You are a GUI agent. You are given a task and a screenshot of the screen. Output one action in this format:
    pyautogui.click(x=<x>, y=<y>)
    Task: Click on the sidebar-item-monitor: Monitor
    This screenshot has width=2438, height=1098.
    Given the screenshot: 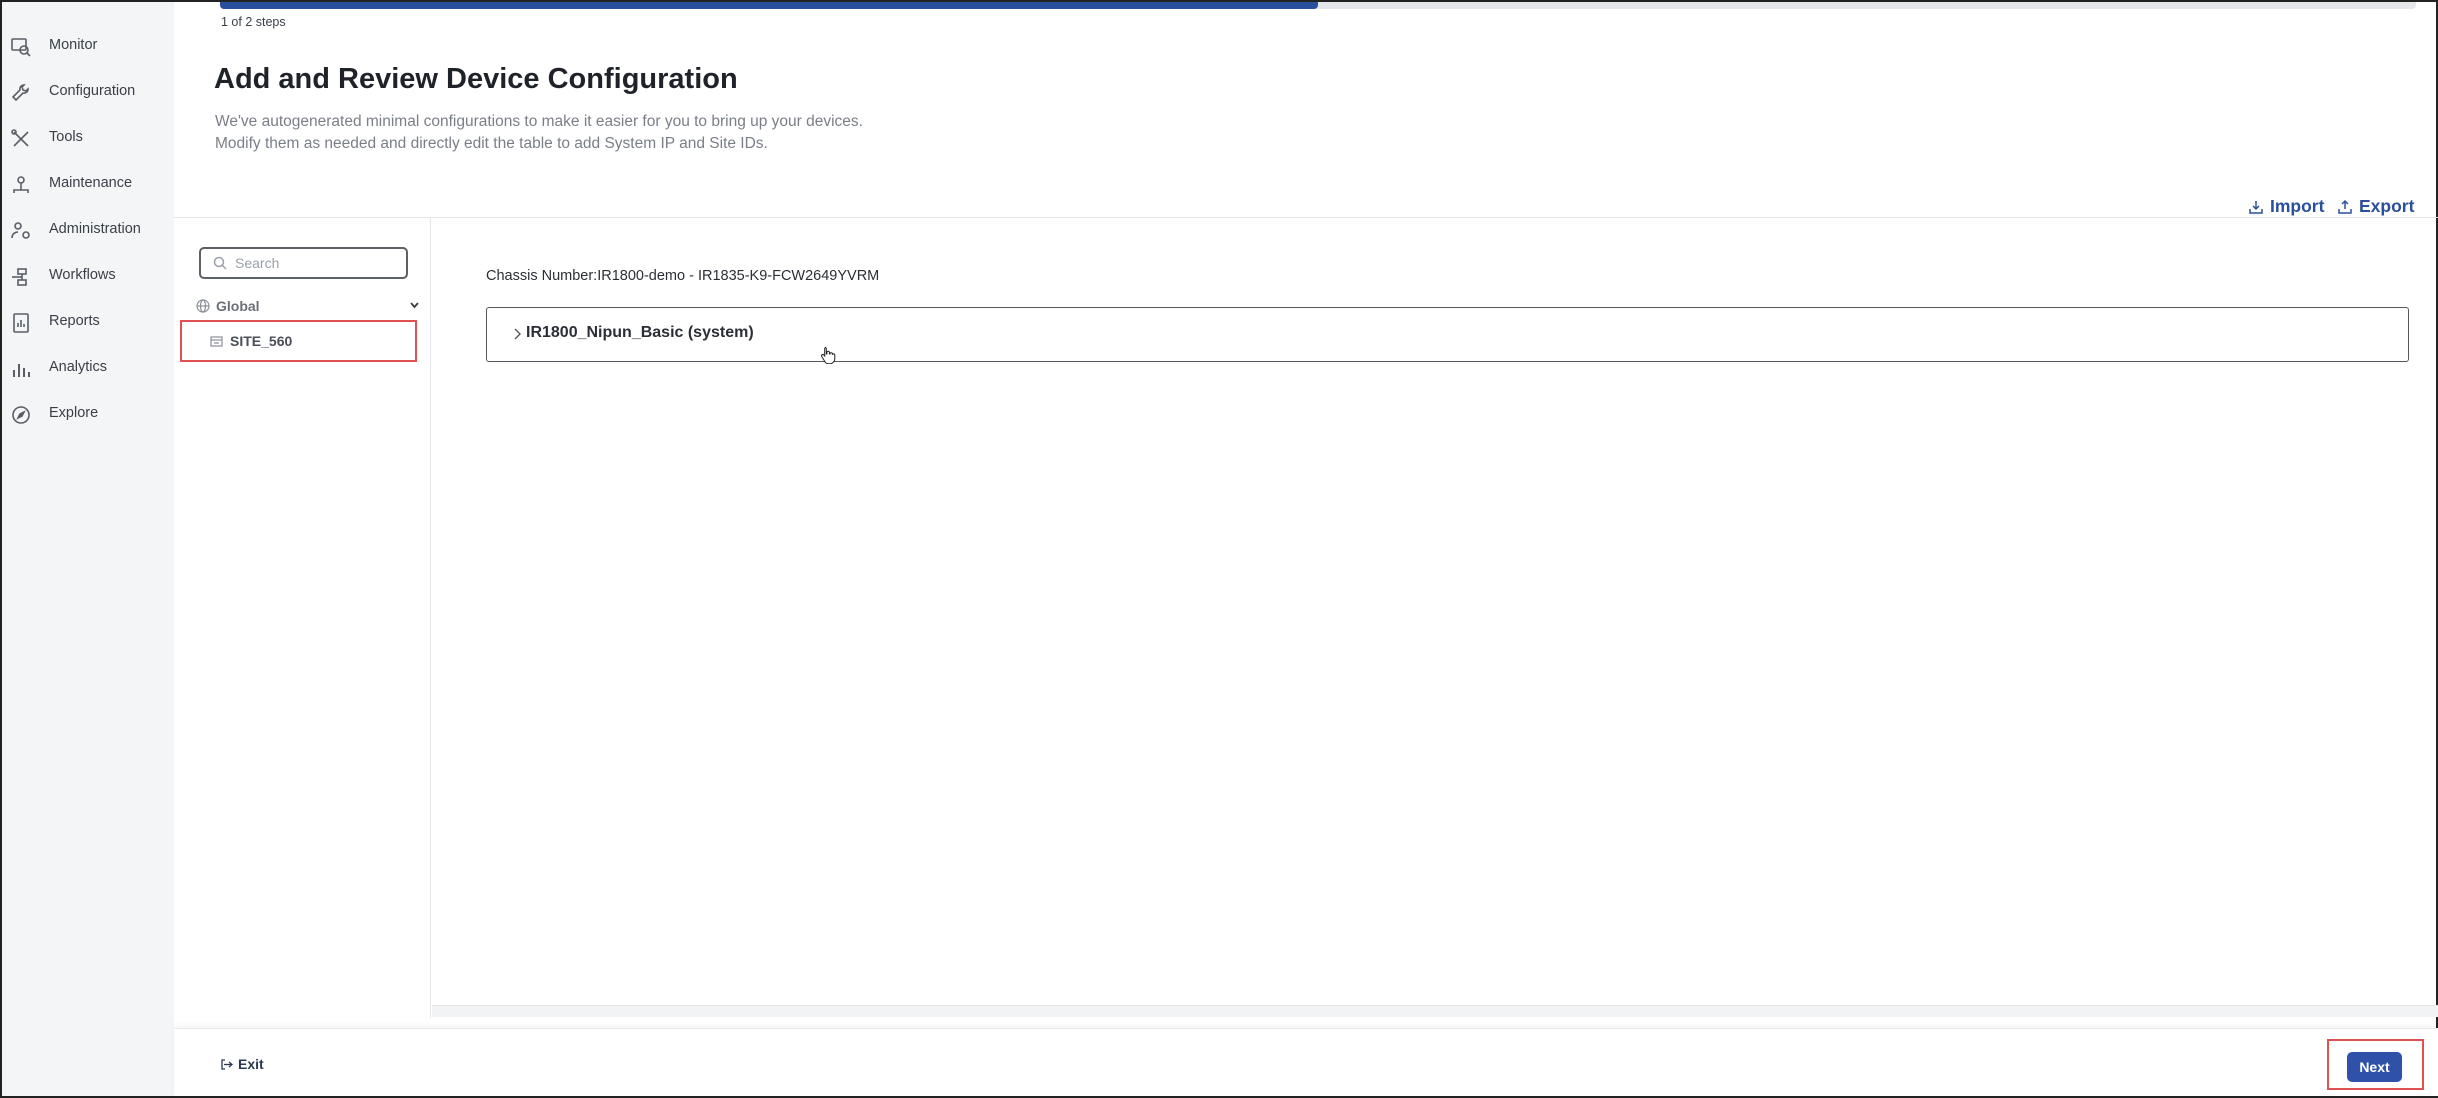 What is the action you would take?
    pyautogui.click(x=88, y=46)
    